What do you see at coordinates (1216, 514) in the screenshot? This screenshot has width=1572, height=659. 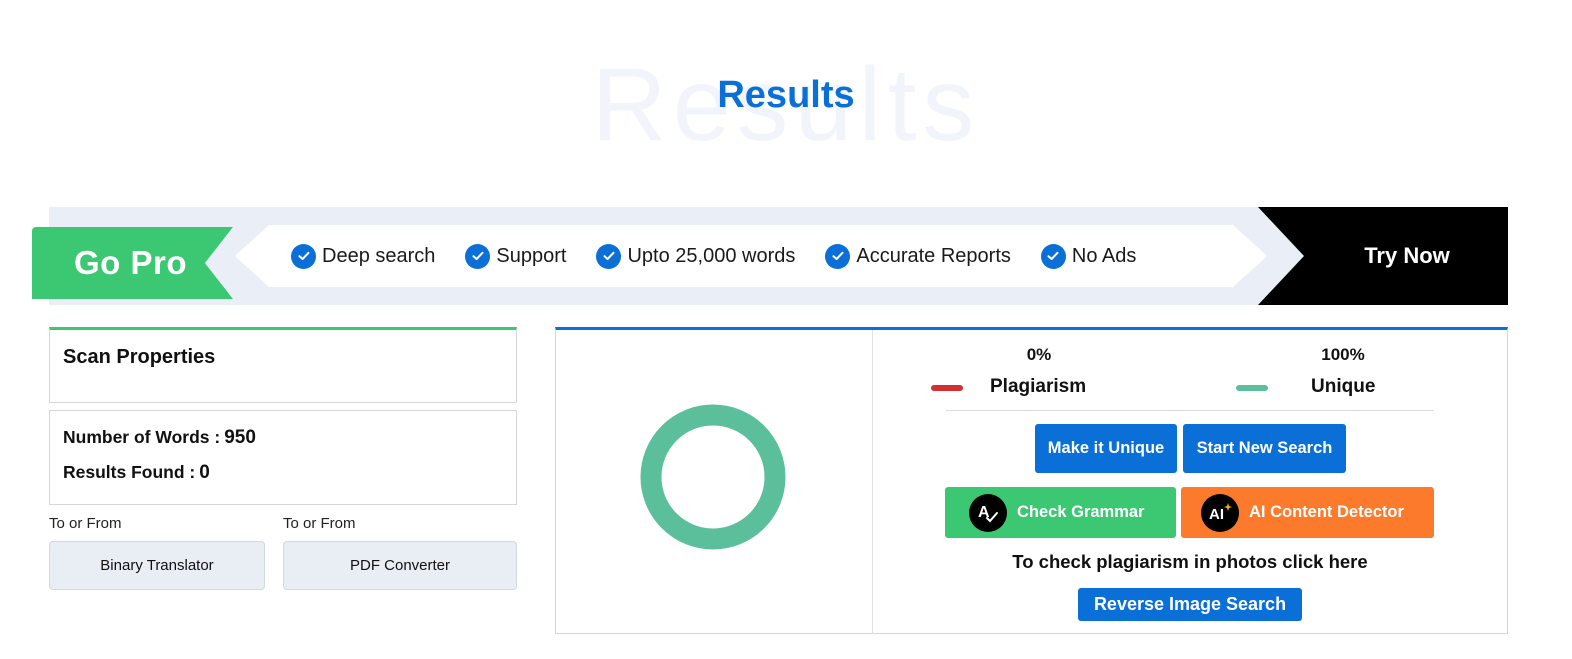 I see `svg-text: AI` at bounding box center [1216, 514].